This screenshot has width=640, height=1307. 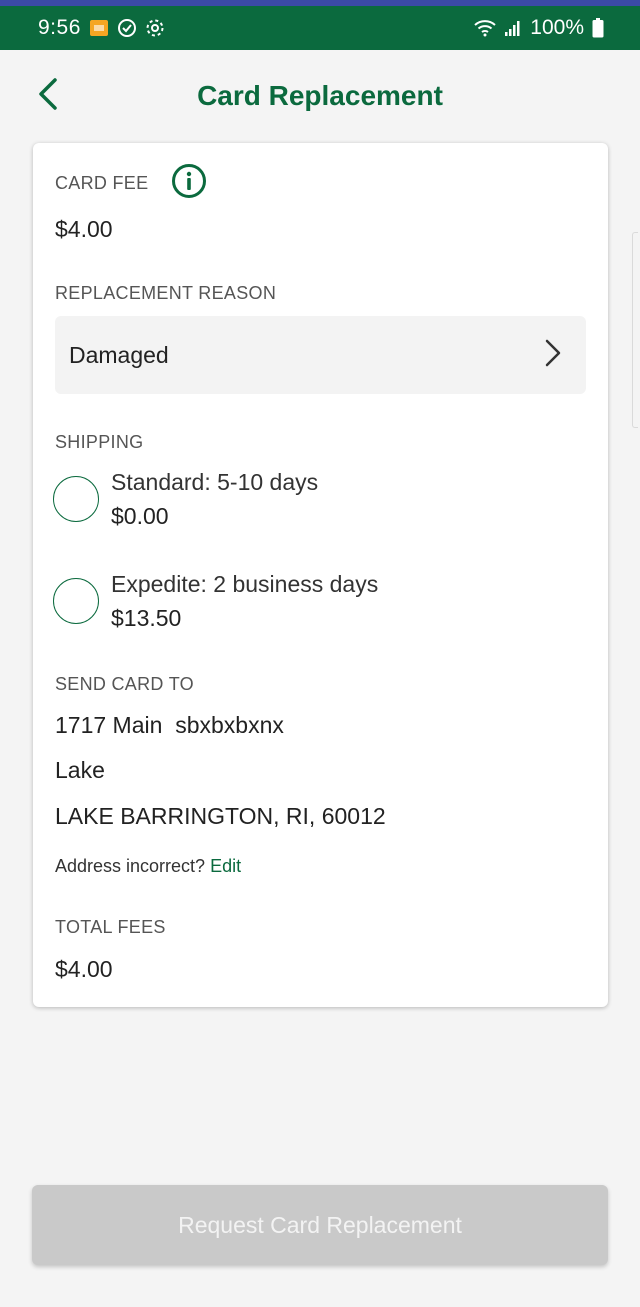 I want to click on shipping-expedite-name: Expedite: 2 business days, so click(x=245, y=584).